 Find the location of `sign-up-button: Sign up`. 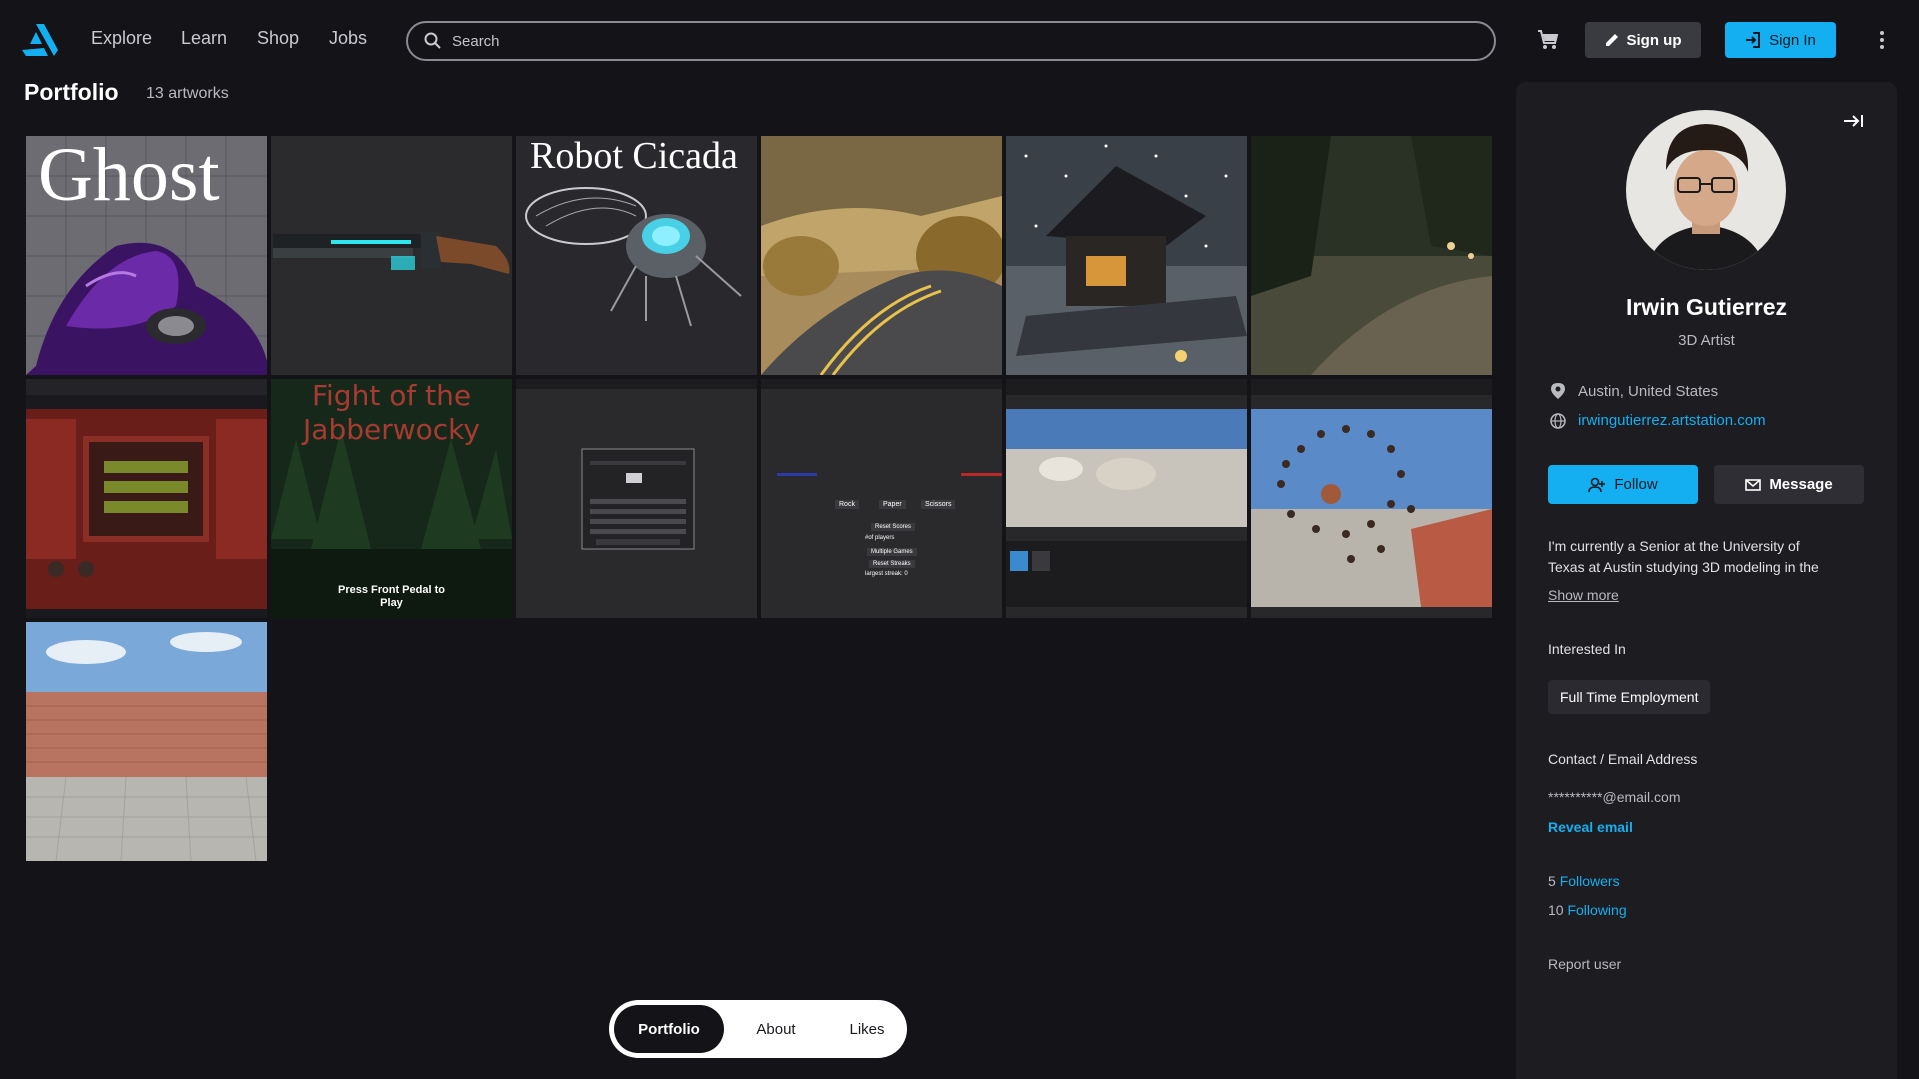

sign-up-button: Sign up is located at coordinates (1643, 40).